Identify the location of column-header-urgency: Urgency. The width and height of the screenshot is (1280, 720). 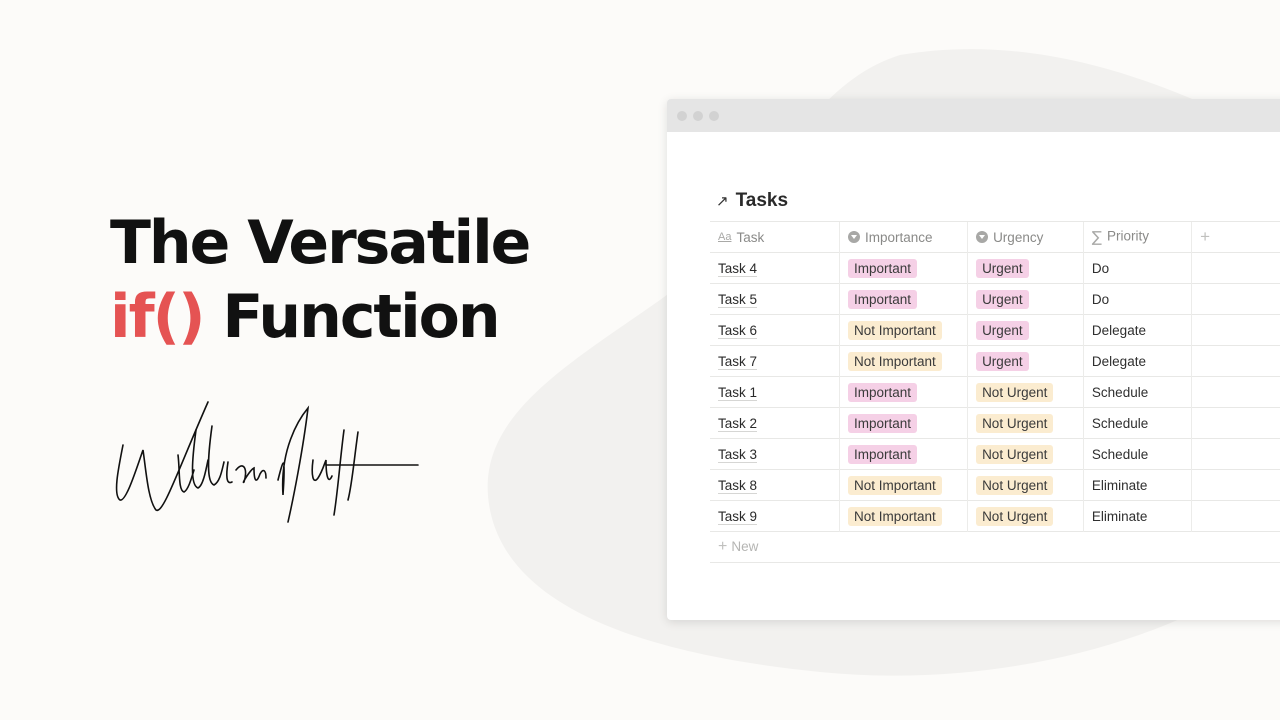
(1025, 237).